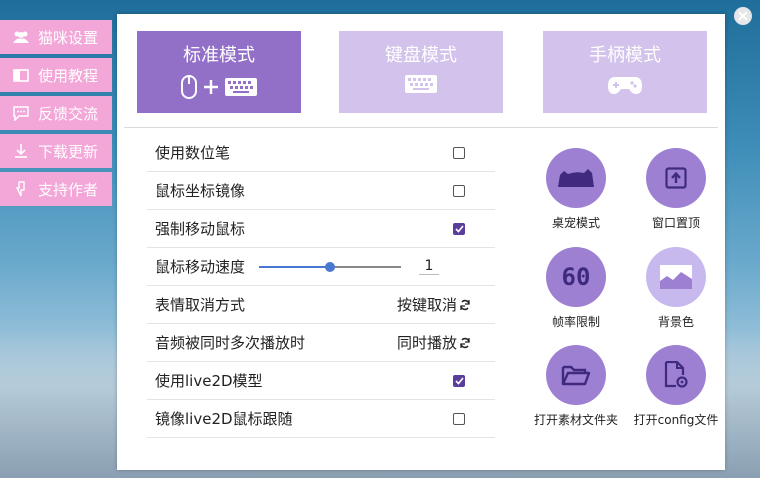  I want to click on tool-open-assets-folder: 打开素材文件夹, so click(576, 386).